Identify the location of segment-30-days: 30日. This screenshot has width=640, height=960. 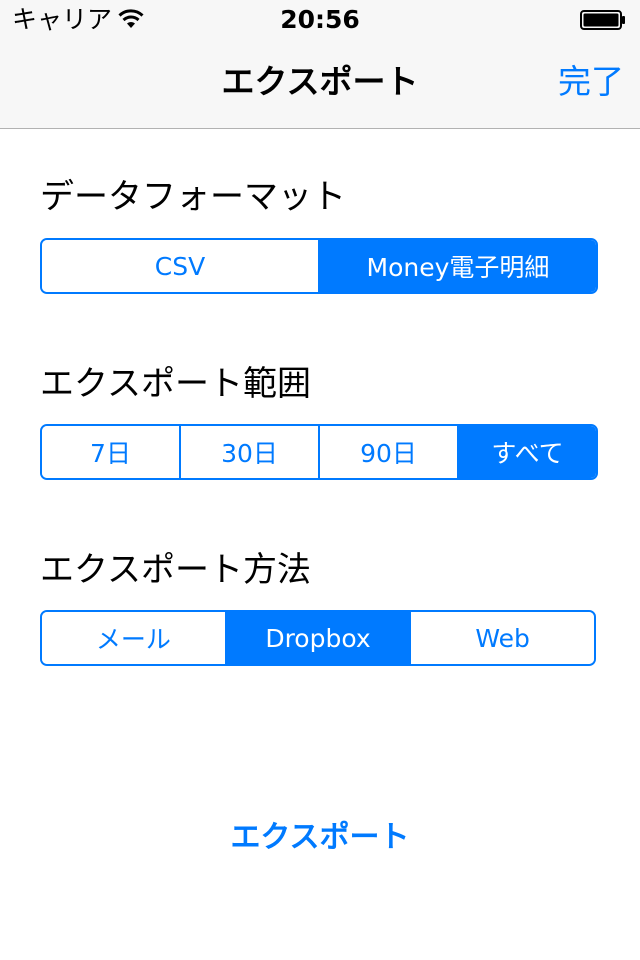
(248, 452).